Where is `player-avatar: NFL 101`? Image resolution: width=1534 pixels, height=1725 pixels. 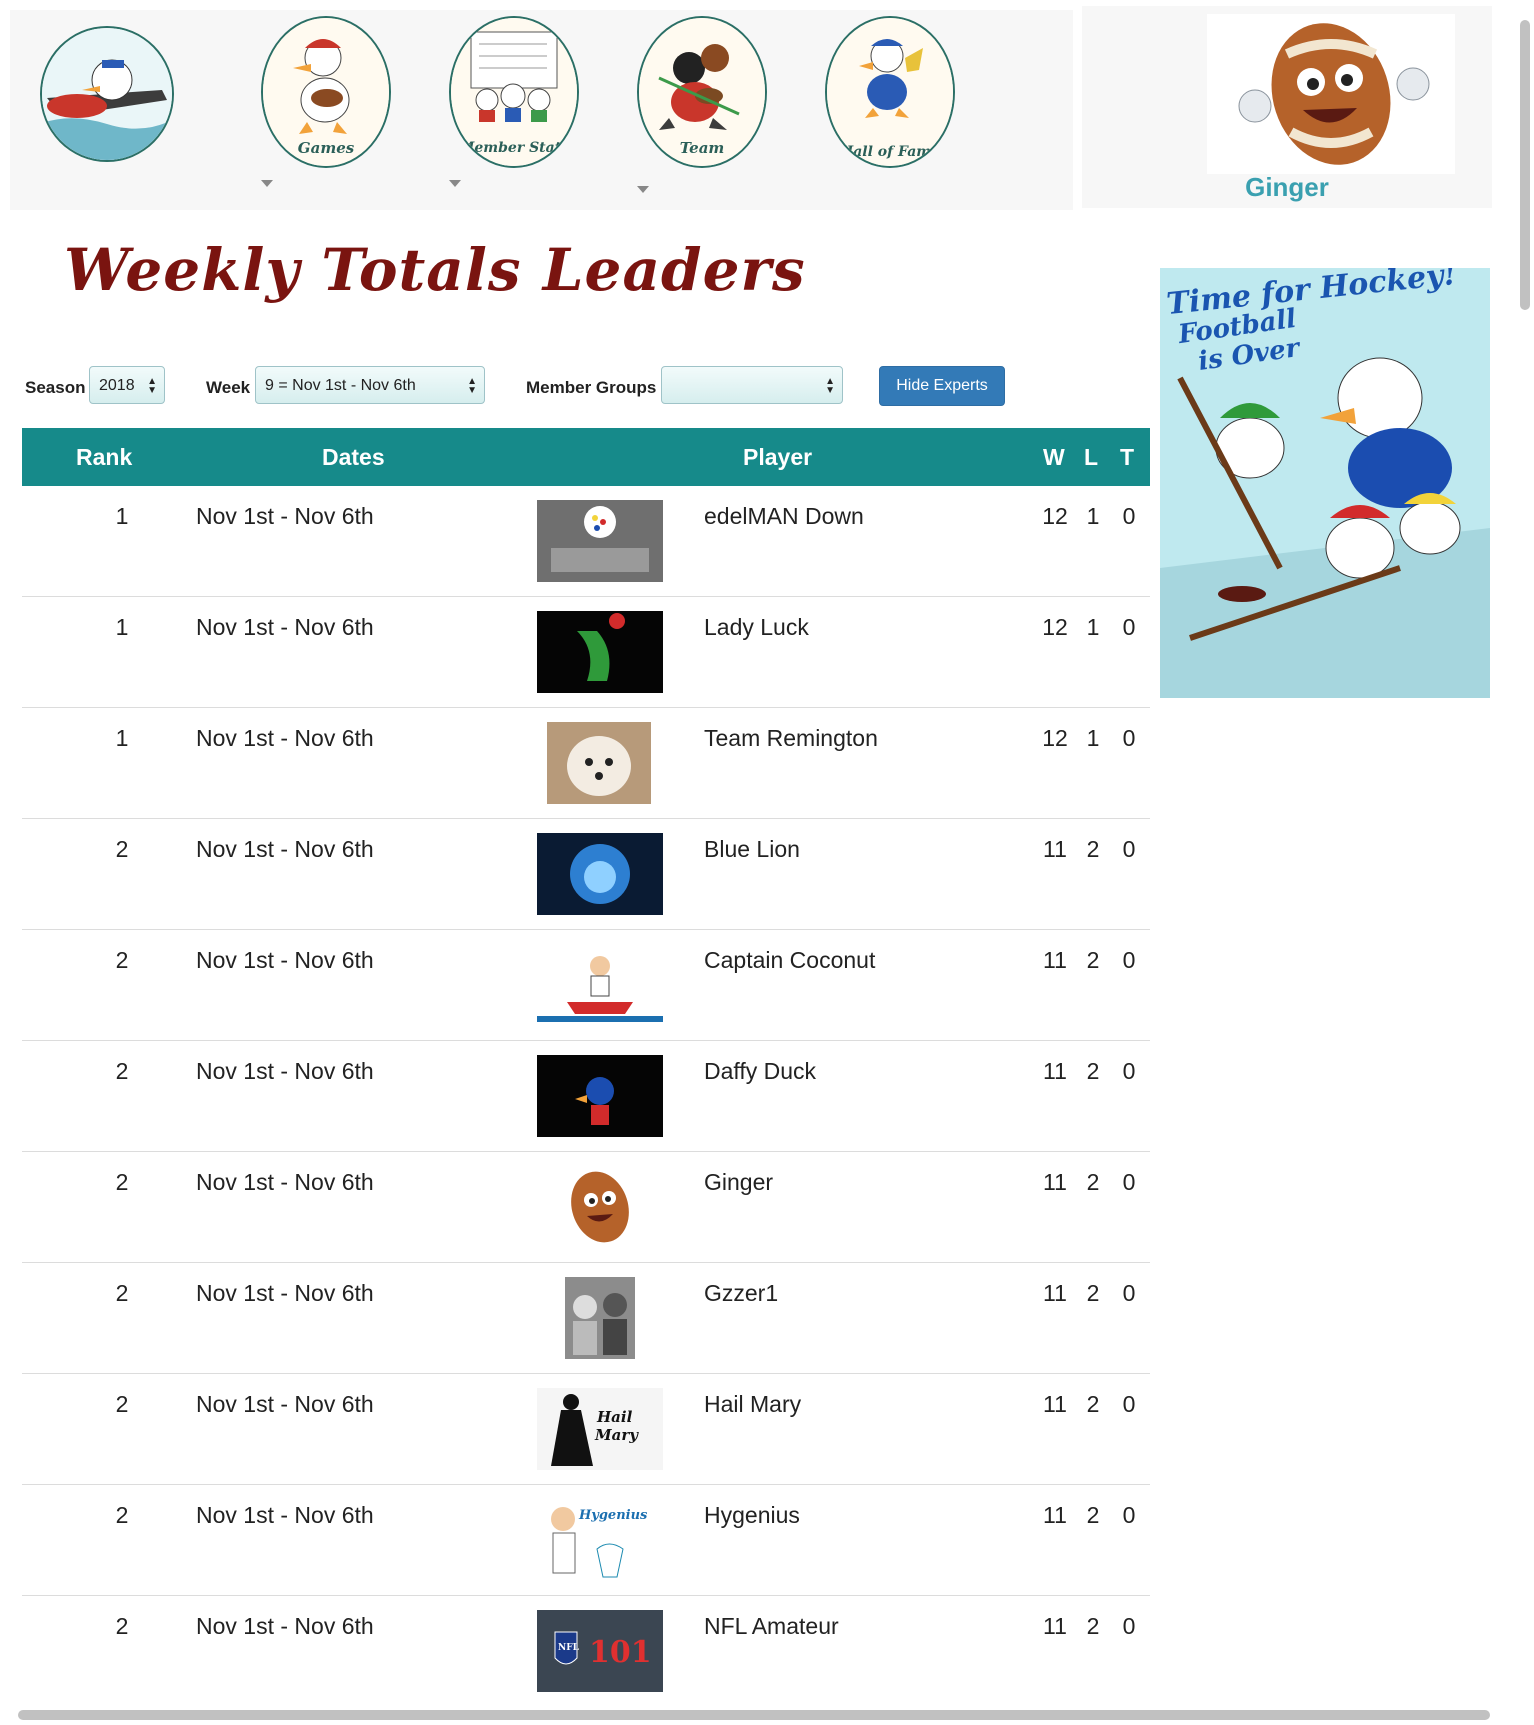
player-avatar: NFL 101 is located at coordinates (600, 1651).